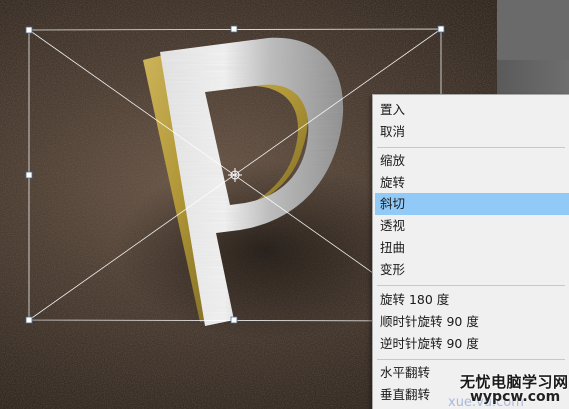 This screenshot has height=409, width=569. What do you see at coordinates (29, 175) in the screenshot?
I see `handle-middle-left` at bounding box center [29, 175].